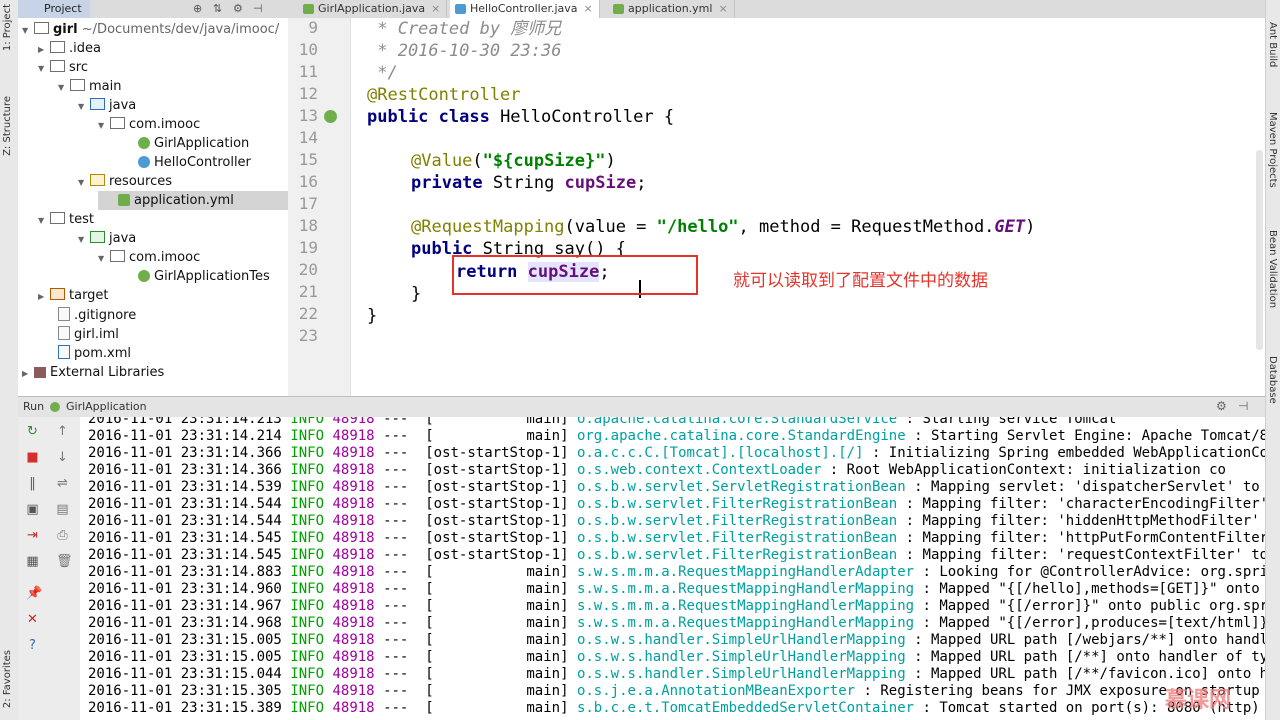 The width and height of the screenshot is (1280, 720). Describe the element at coordinates (745, 589) in the screenshot. I see `log-logger: s.w.s.m.m.a.RequestMappingHandlerMapping` at that location.